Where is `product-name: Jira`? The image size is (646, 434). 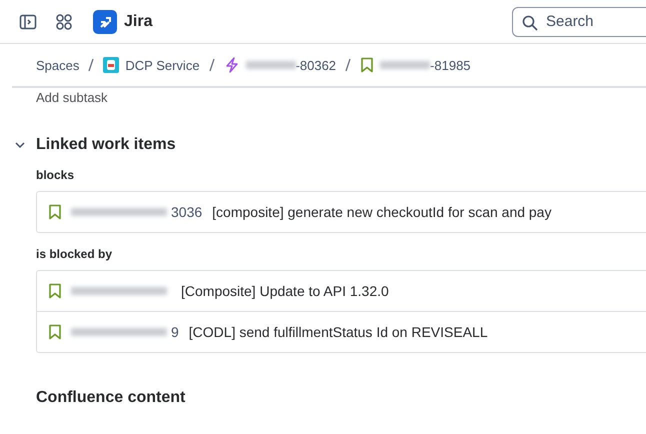 product-name: Jira is located at coordinates (138, 21).